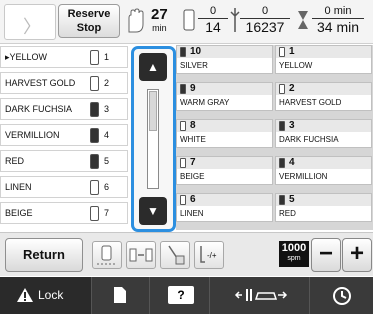  What do you see at coordinates (196, 51) in the screenshot?
I see `color-cell-number: 10` at bounding box center [196, 51].